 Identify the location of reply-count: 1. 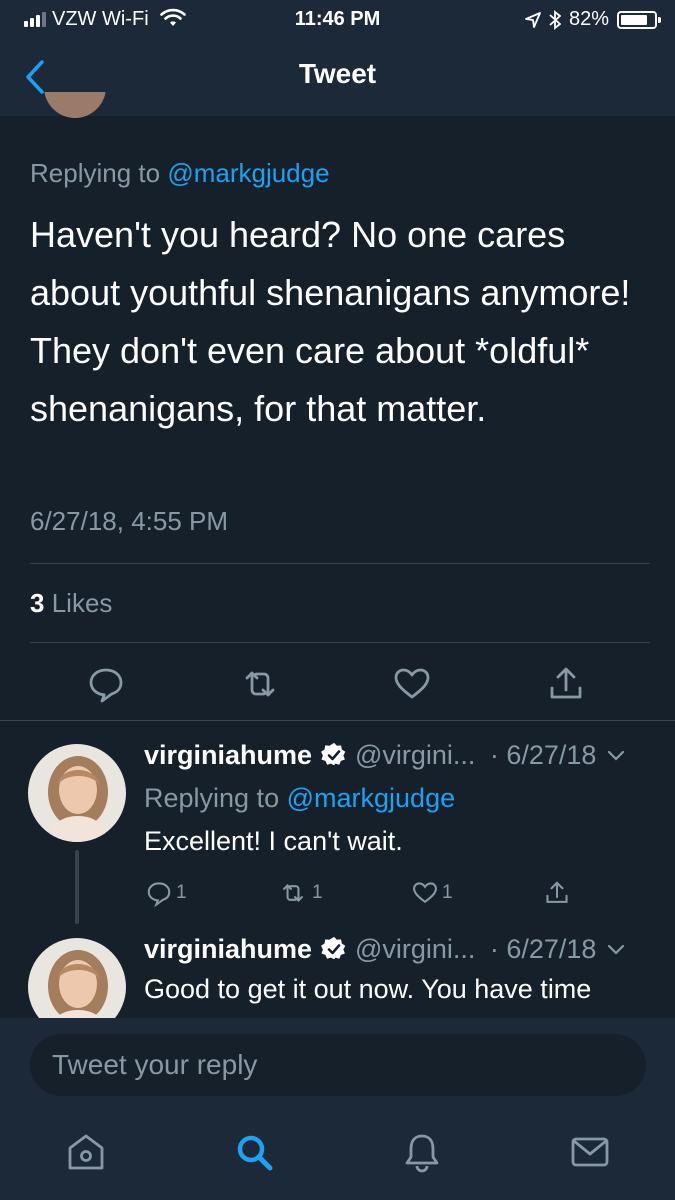
(181, 892).